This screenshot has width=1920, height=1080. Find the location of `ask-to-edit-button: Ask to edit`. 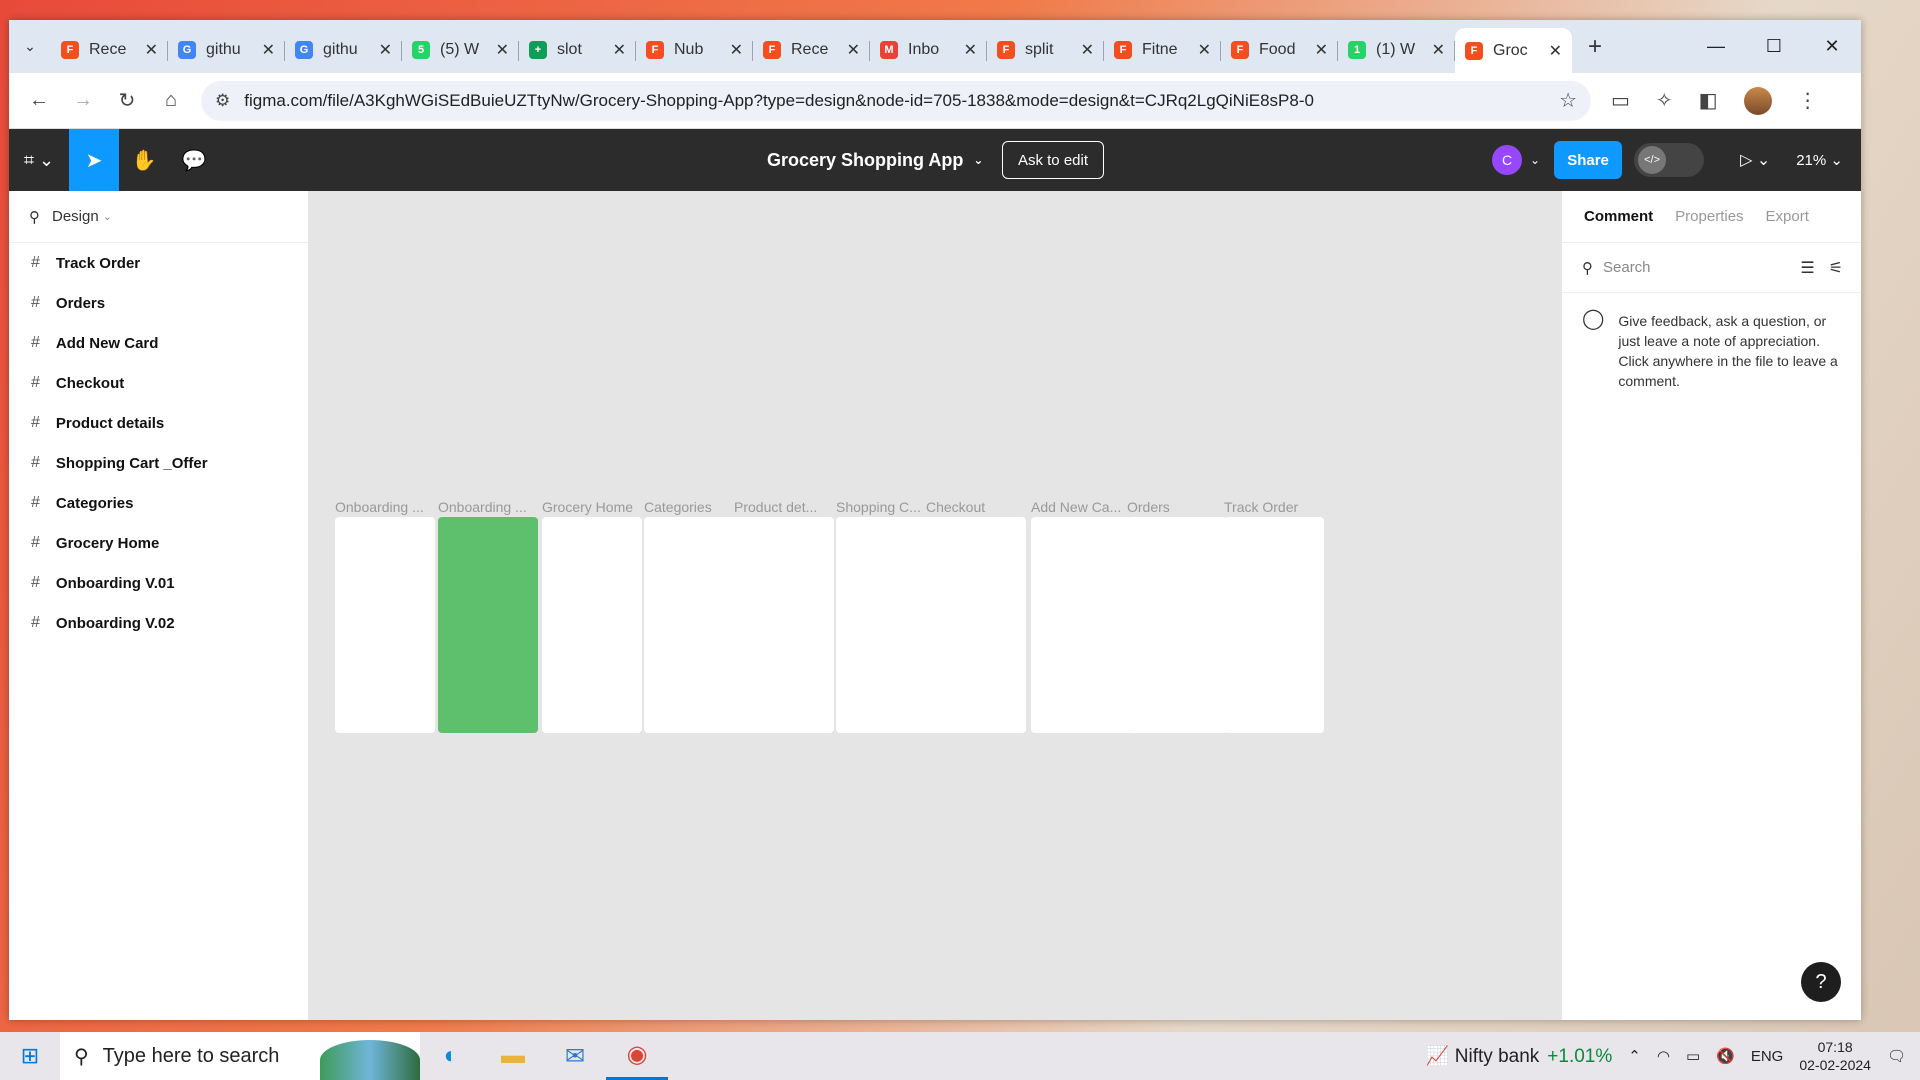

ask-to-edit-button: Ask to edit is located at coordinates (1053, 160).